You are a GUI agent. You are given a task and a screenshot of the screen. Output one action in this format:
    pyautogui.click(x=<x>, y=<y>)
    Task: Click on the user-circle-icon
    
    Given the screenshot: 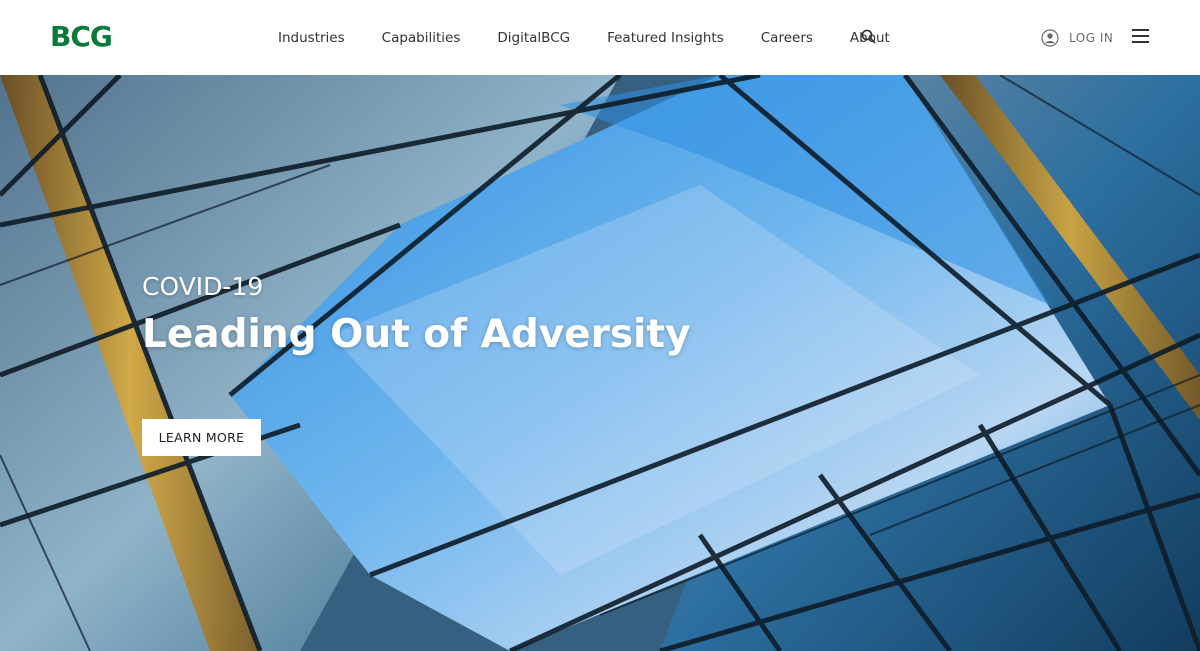 What is the action you would take?
    pyautogui.click(x=1050, y=38)
    